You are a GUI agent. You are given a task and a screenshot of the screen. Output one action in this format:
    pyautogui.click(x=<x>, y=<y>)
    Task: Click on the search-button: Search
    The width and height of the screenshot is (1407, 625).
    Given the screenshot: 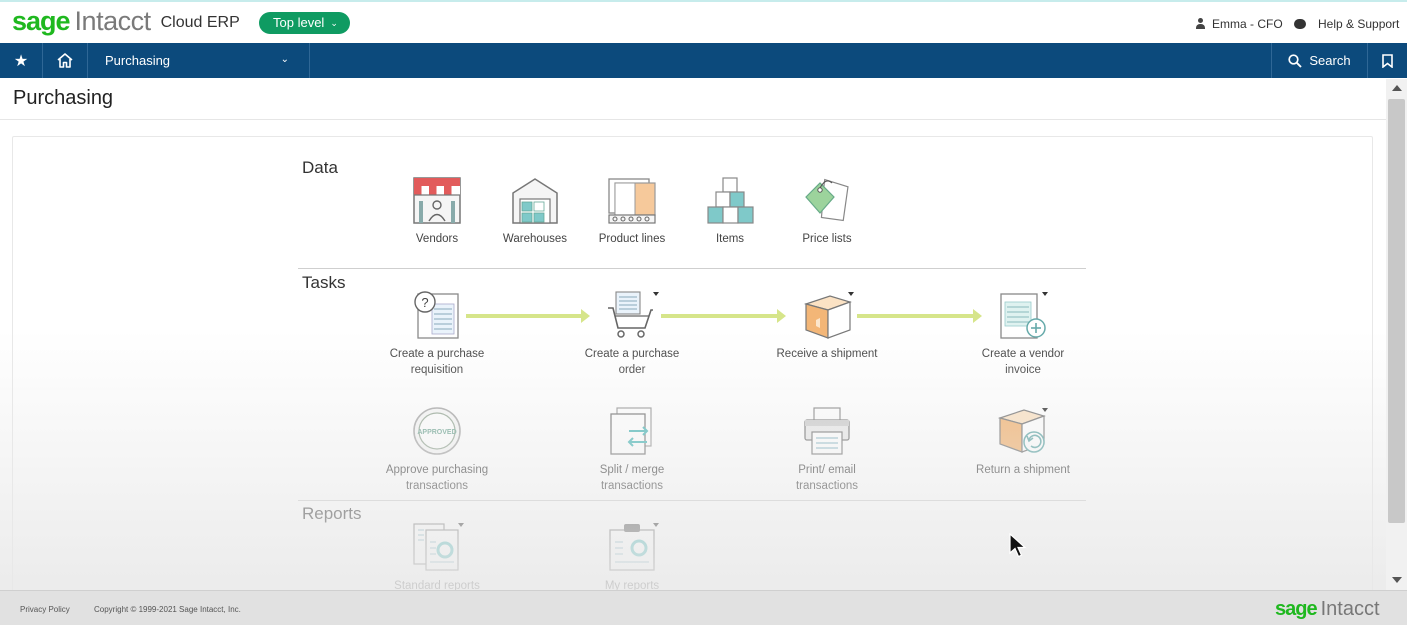 What is the action you would take?
    pyautogui.click(x=1319, y=60)
    